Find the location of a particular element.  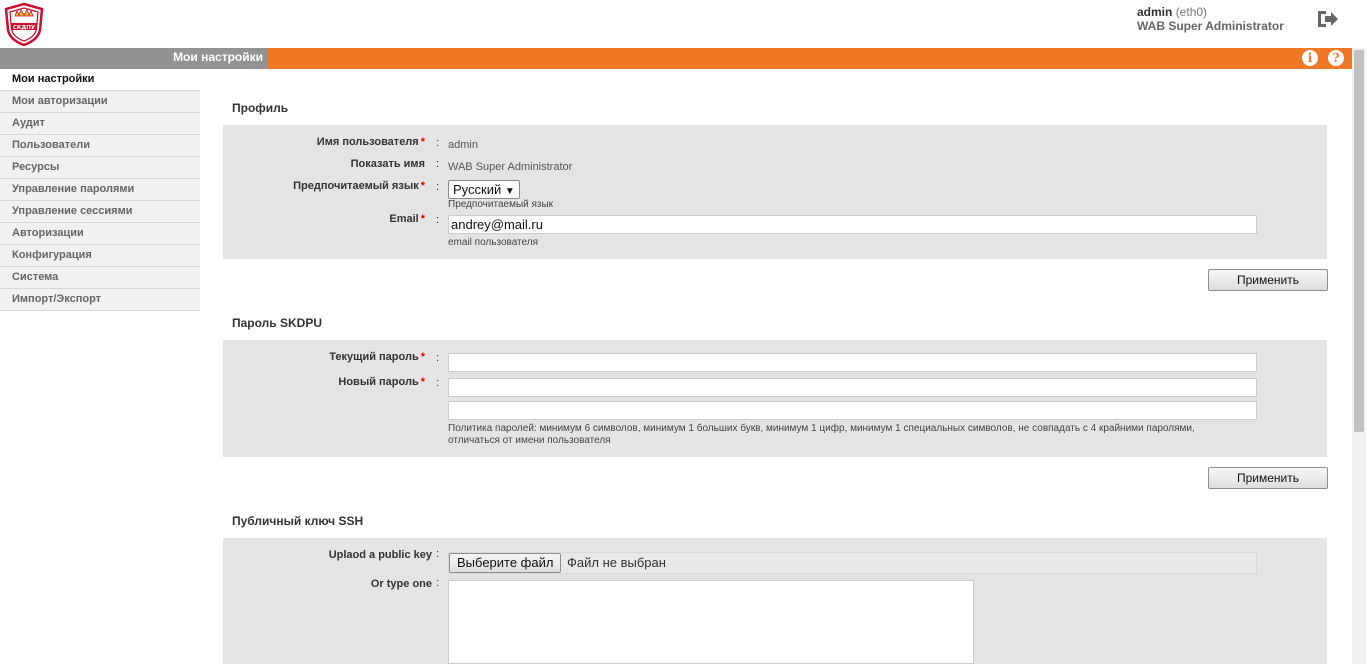

page-scrollbar is located at coordinates (1359, 356).